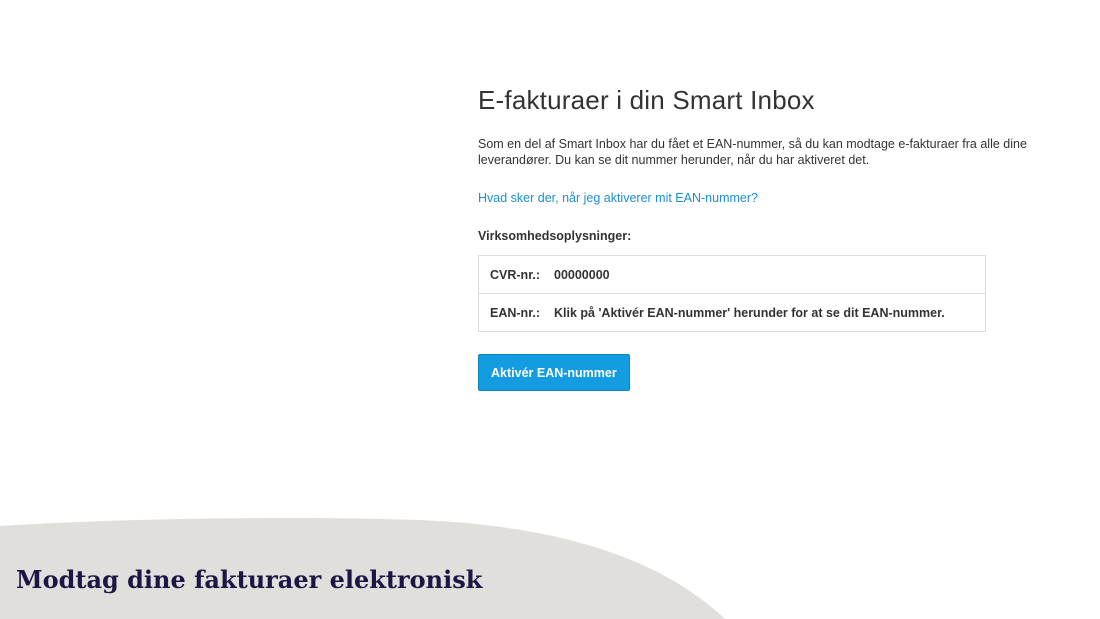 This screenshot has width=1100, height=619. I want to click on table-row: CVR-nr.: 00000000, so click(732, 275).